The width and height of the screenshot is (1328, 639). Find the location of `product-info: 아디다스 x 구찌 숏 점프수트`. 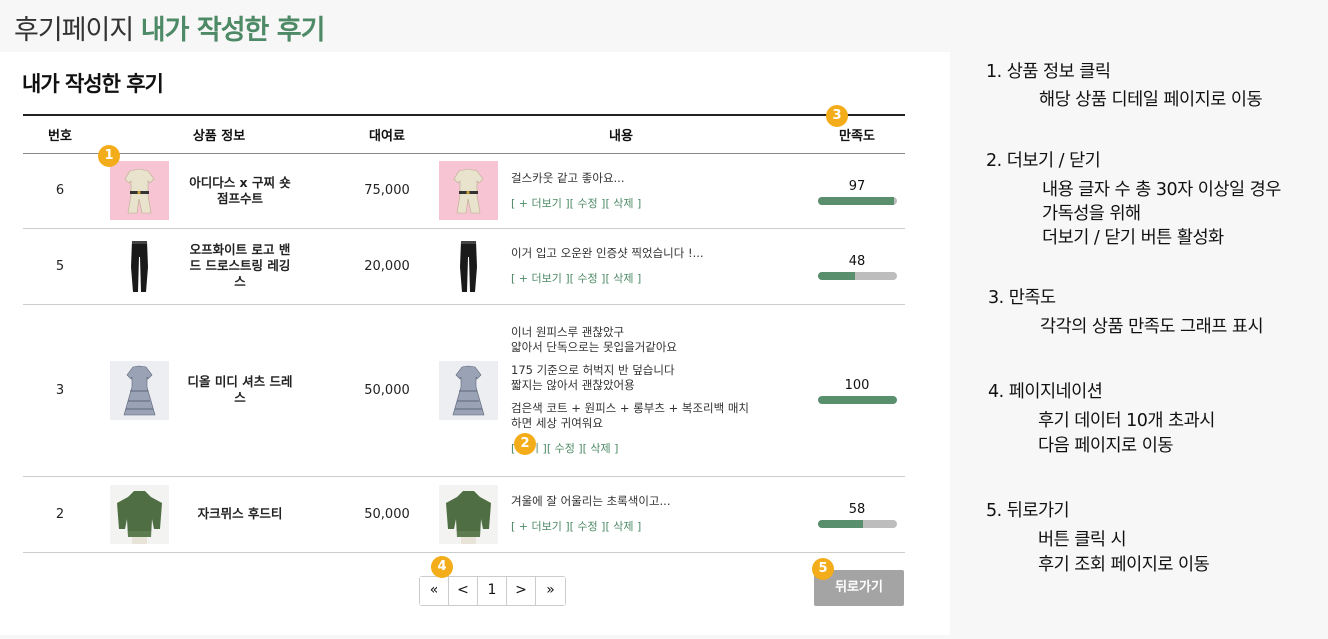

product-info: 아디다스 x 구찌 숏 점프수트 is located at coordinates (219, 191).